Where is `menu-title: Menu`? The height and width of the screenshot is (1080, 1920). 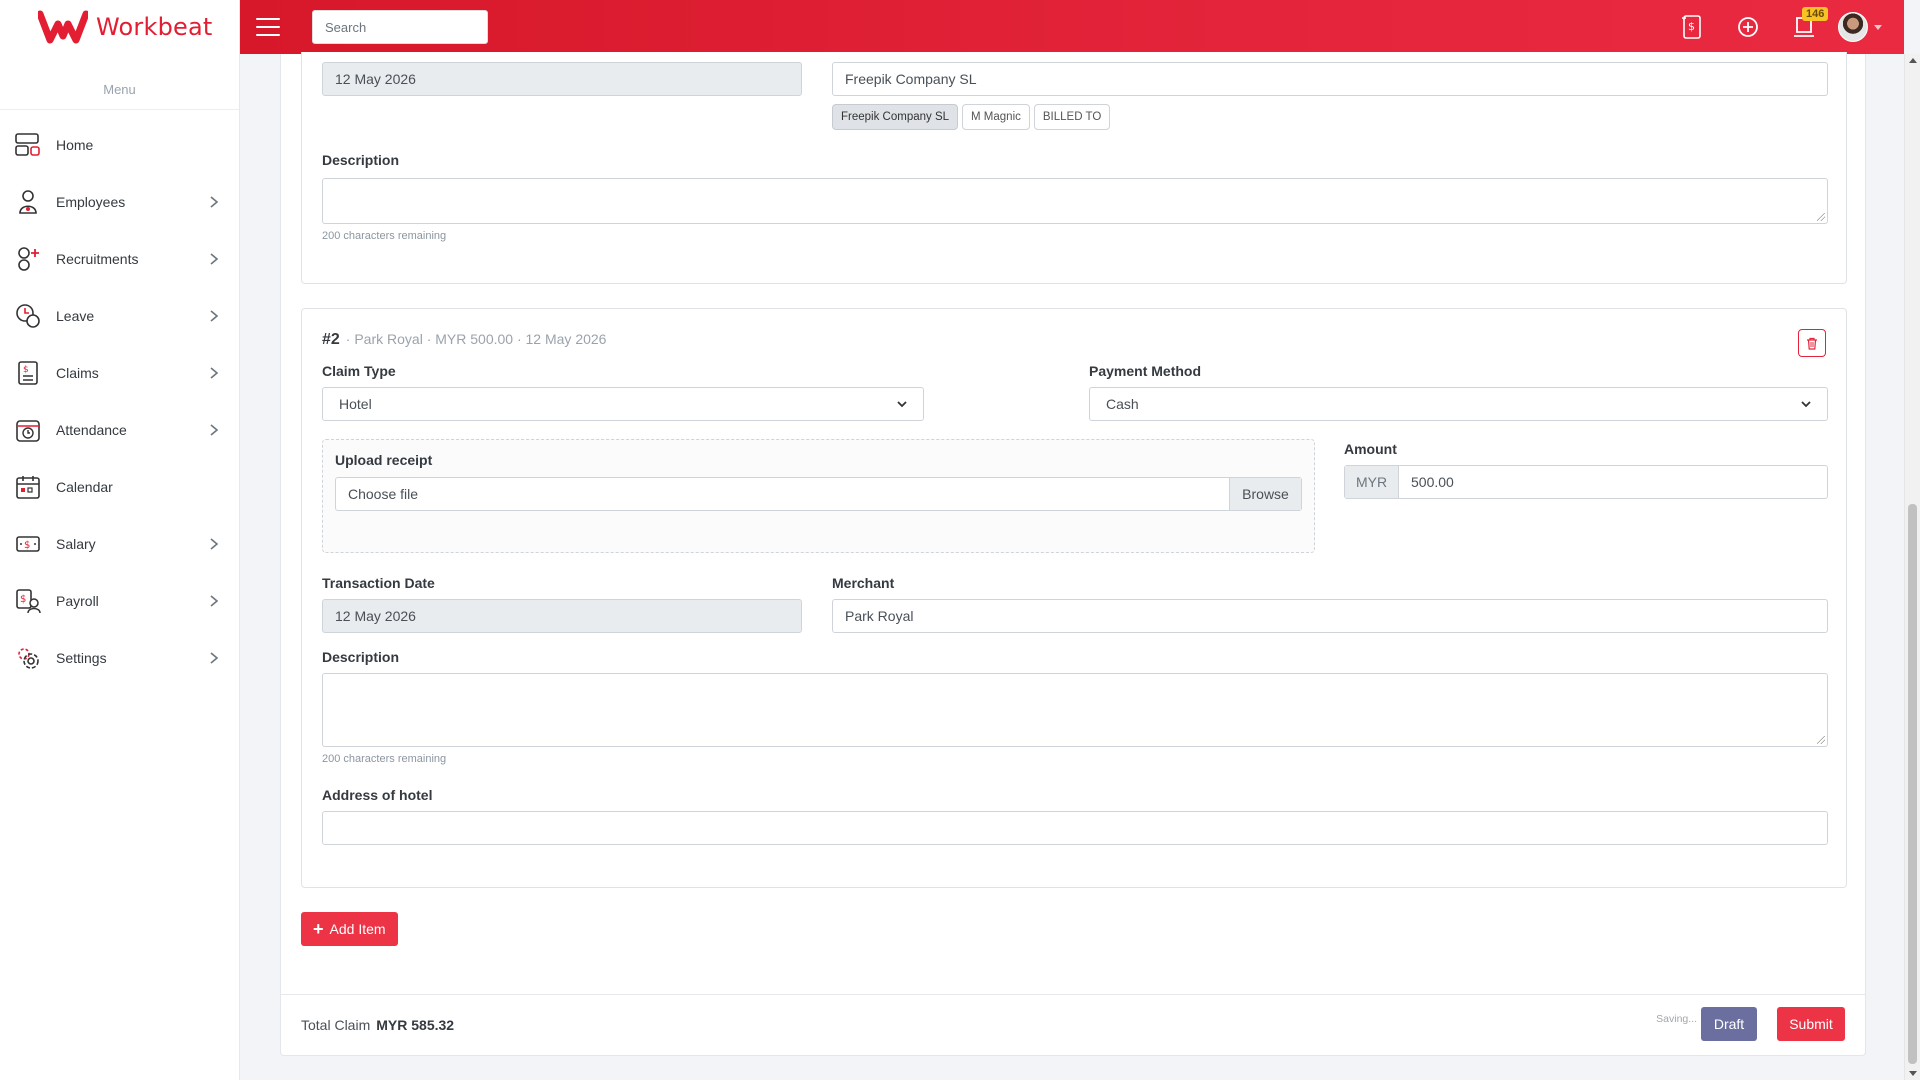
menu-title: Menu is located at coordinates (119, 96).